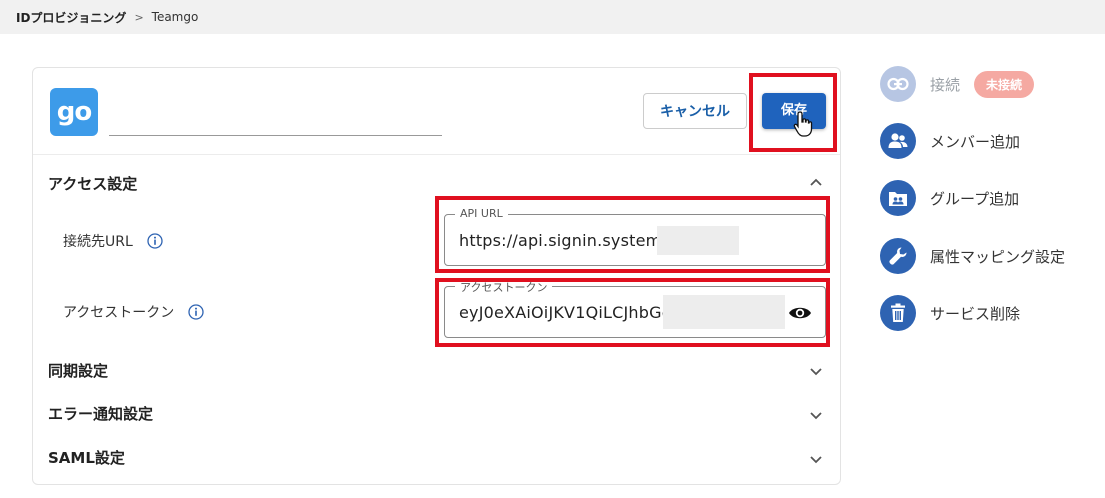  What do you see at coordinates (945, 84) in the screenshot?
I see `sidebar-item-connect-label: 接続` at bounding box center [945, 84].